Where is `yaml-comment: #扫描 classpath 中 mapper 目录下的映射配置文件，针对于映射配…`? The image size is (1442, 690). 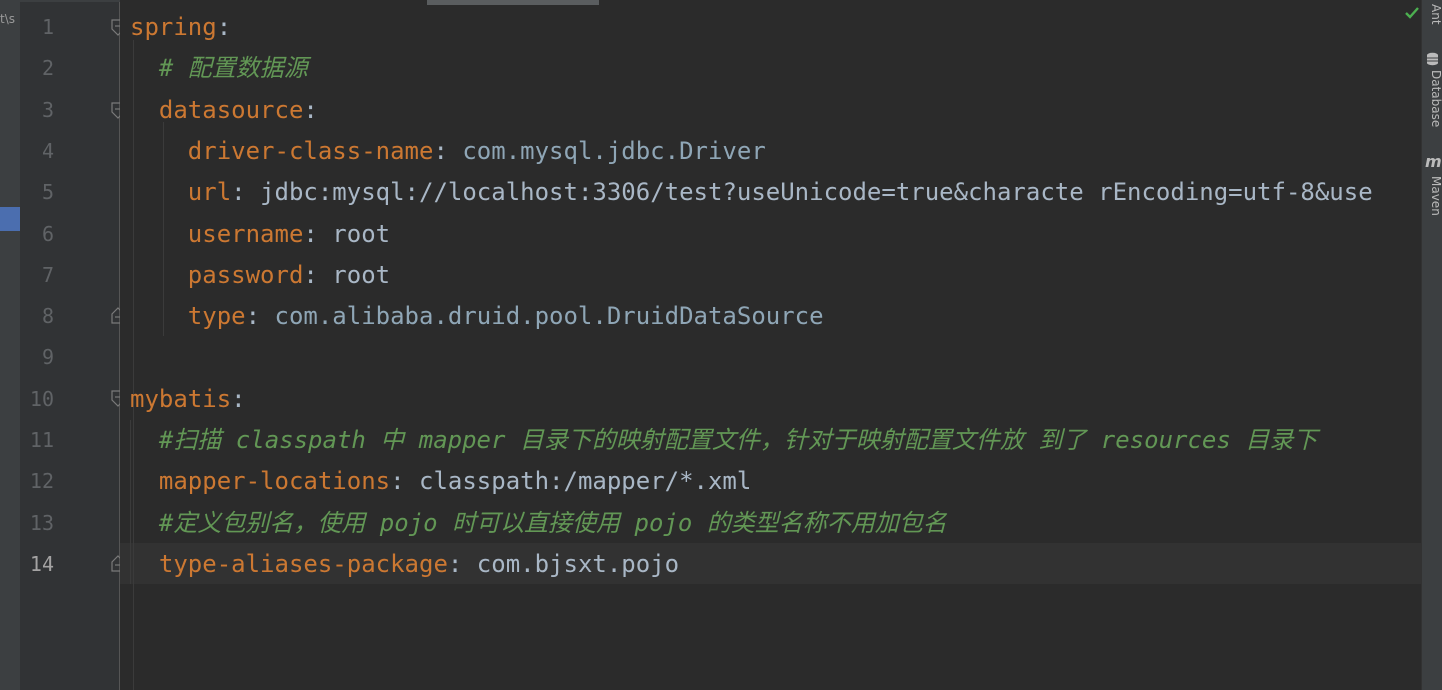
yaml-comment: #扫描 classpath 中 mapper 目录下的映射配置文件，针对于映射配… is located at coordinates (738, 440).